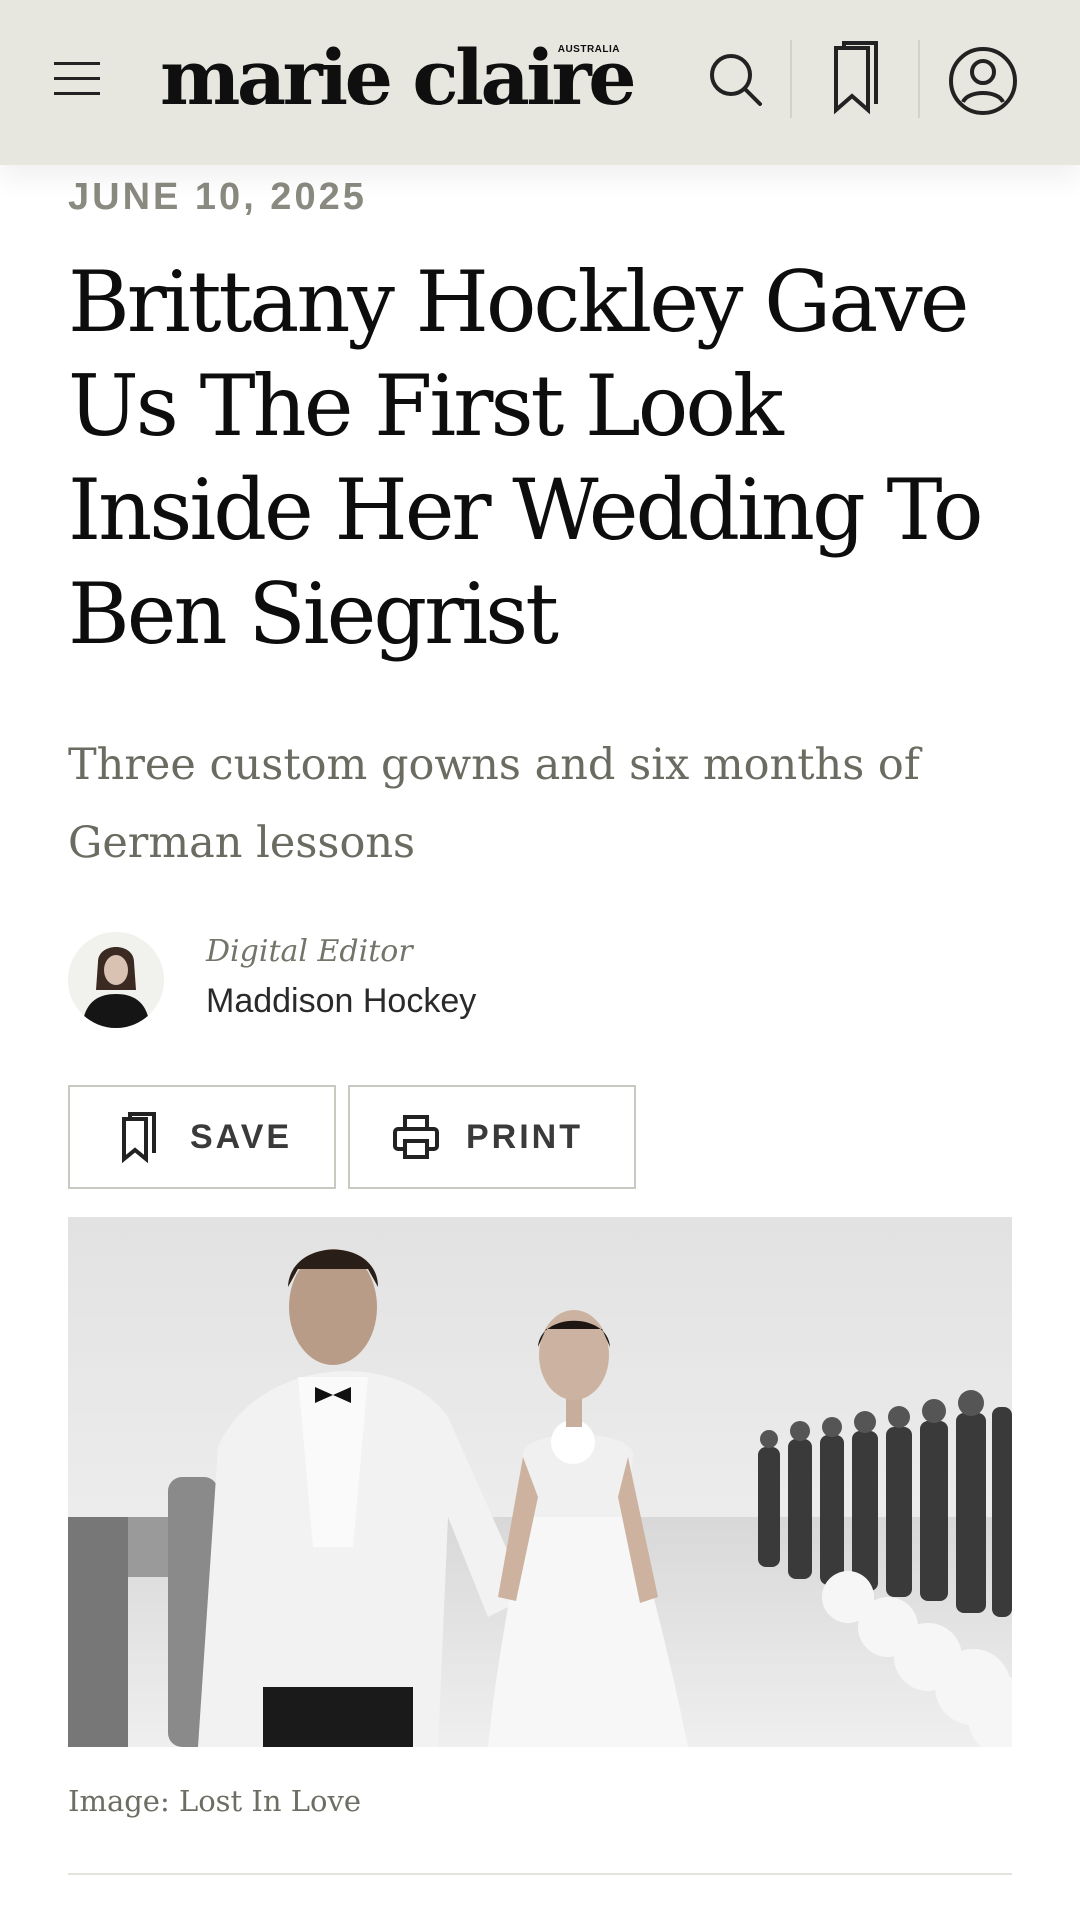  What do you see at coordinates (736, 80) in the screenshot?
I see `search-icon` at bounding box center [736, 80].